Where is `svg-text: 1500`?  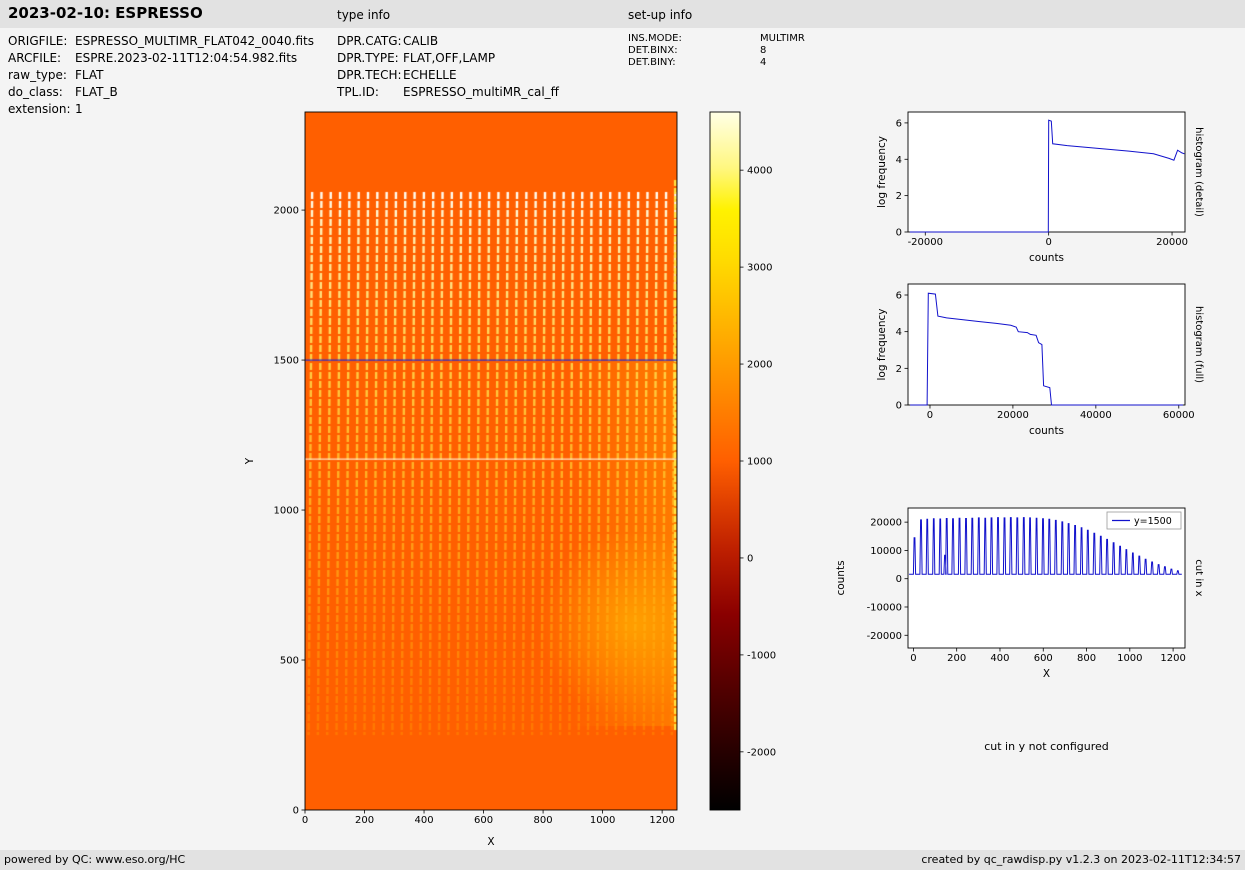 svg-text: 1500 is located at coordinates (286, 361).